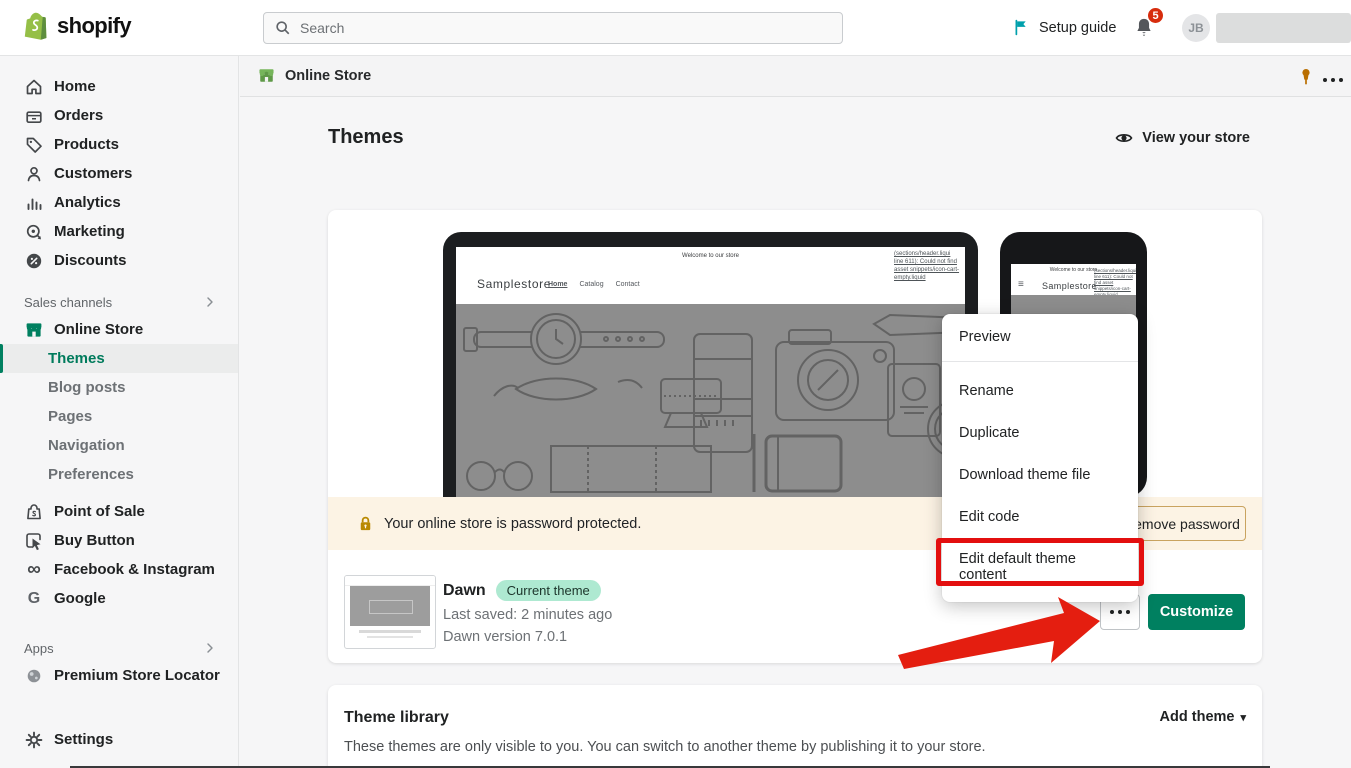  Describe the element at coordinates (119, 358) in the screenshot. I see `sidebar-item-themes: Themes` at that location.